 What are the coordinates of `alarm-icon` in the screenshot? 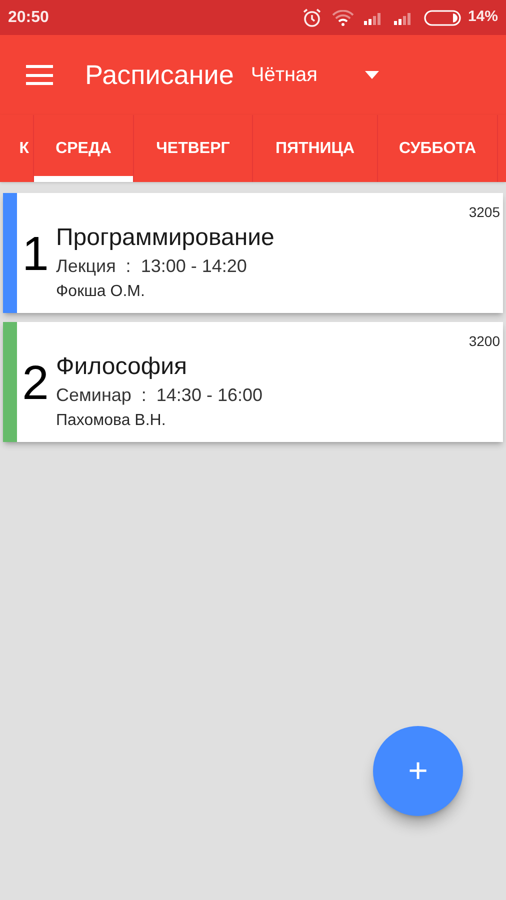 It's located at (312, 18).